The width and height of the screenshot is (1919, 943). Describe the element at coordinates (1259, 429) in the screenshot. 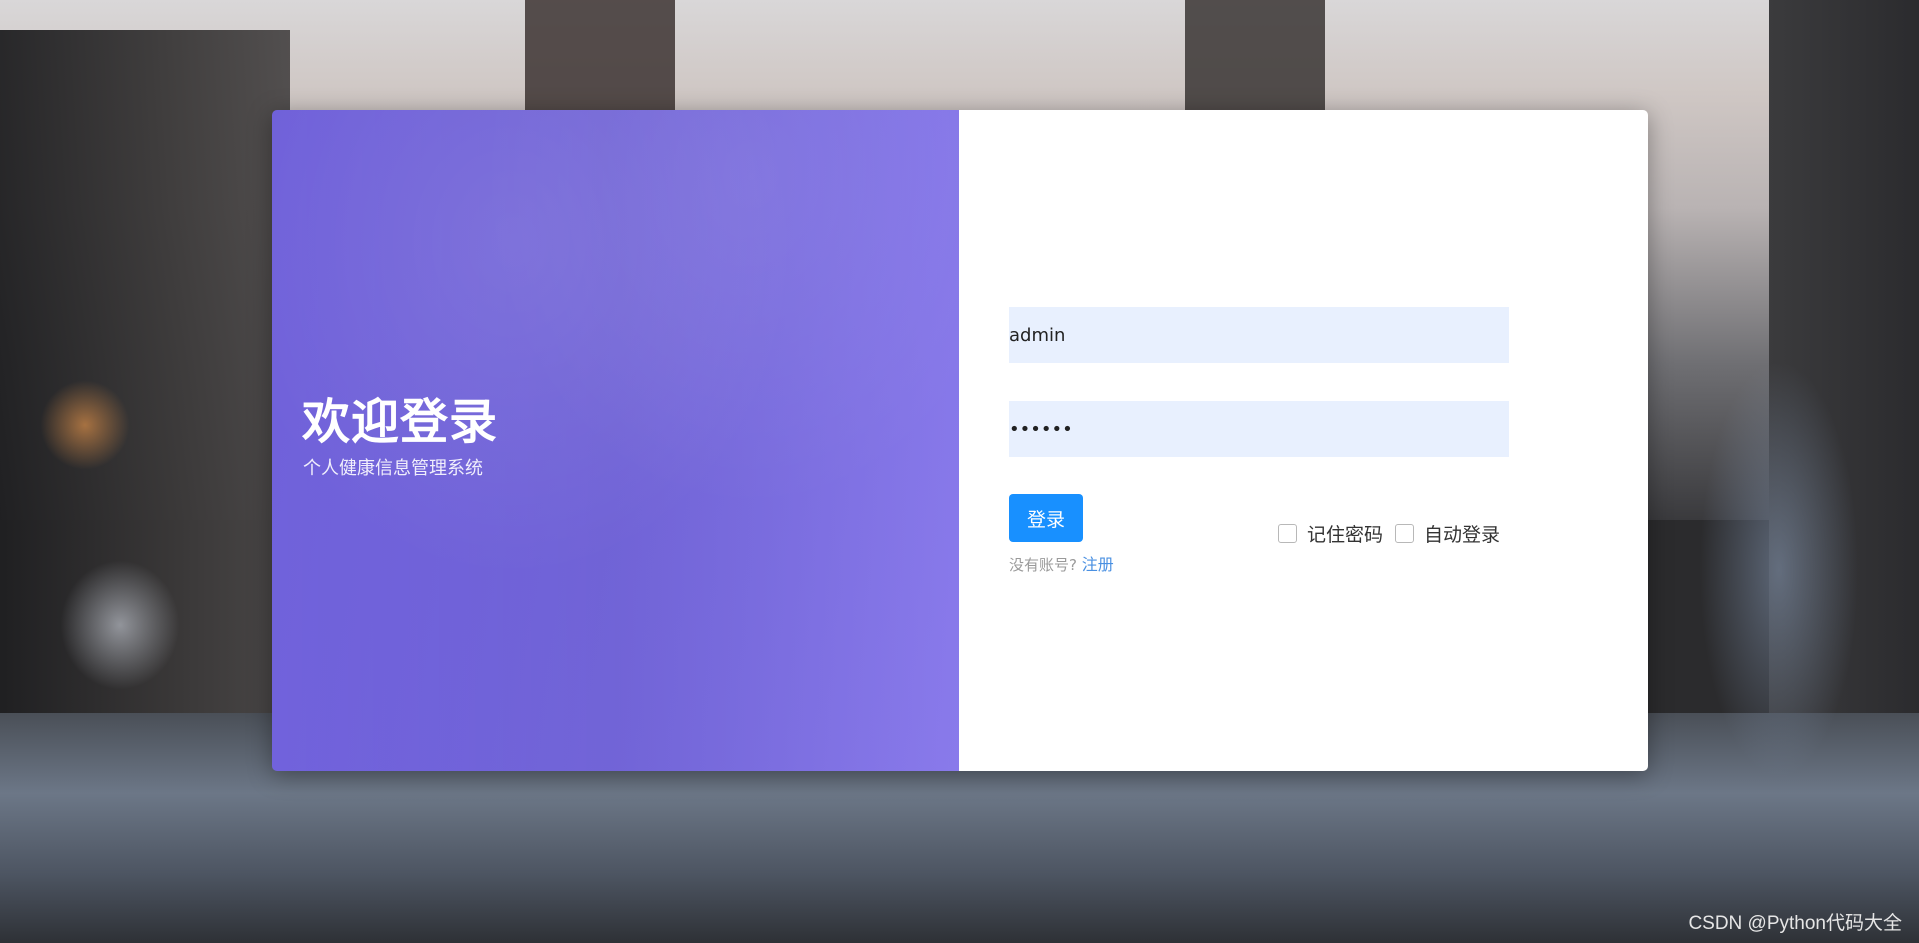

I see `password-input` at that location.